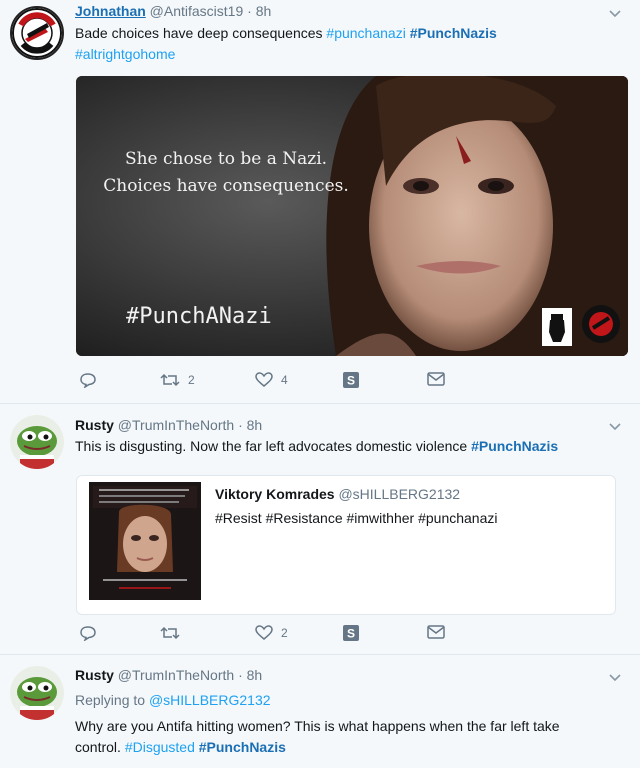 This screenshot has height=768, width=640. Describe the element at coordinates (601, 325) in the screenshot. I see `antifa-badge-icon` at that location.